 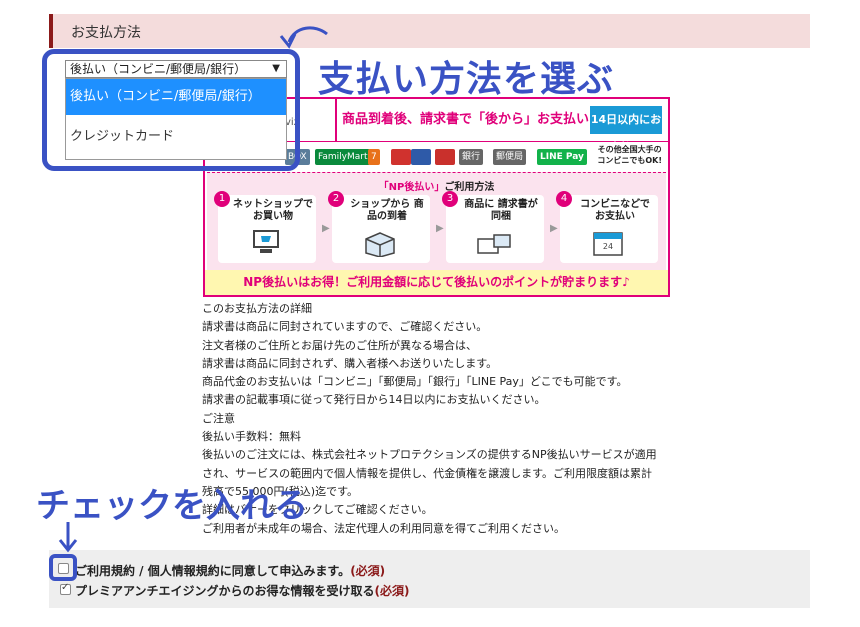 What do you see at coordinates (68, 537) in the screenshot?
I see `down-arrow-icon` at bounding box center [68, 537].